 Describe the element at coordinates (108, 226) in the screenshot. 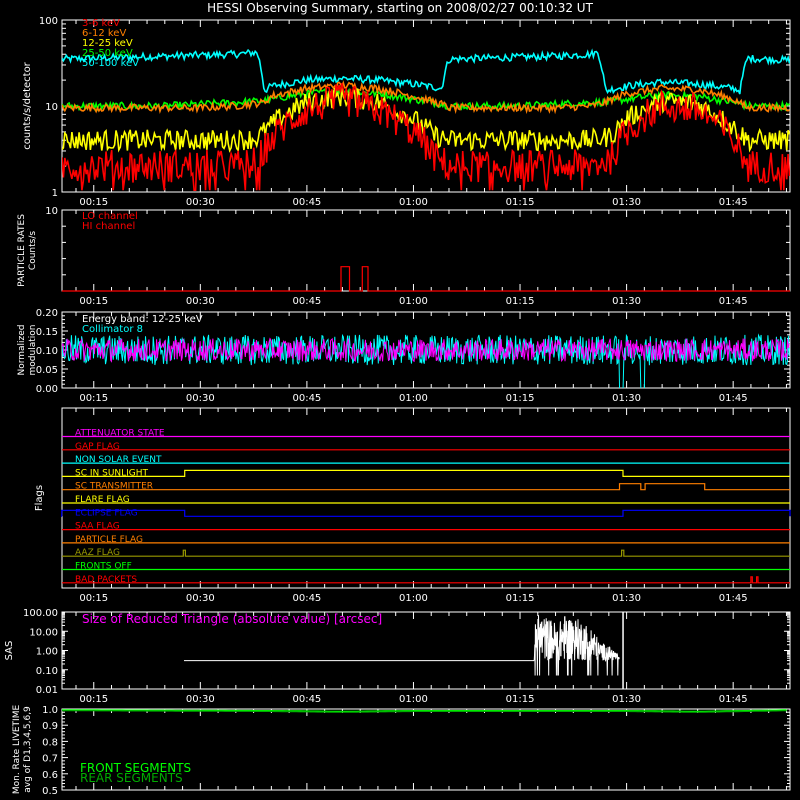

I see `legend-entry: HI channel` at that location.